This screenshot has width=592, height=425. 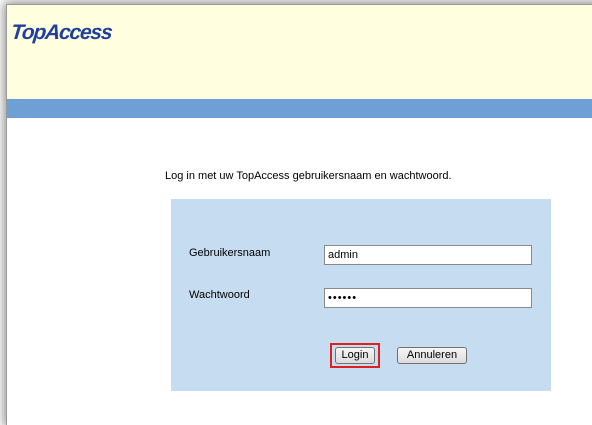 I want to click on username-input, so click(x=428, y=255).